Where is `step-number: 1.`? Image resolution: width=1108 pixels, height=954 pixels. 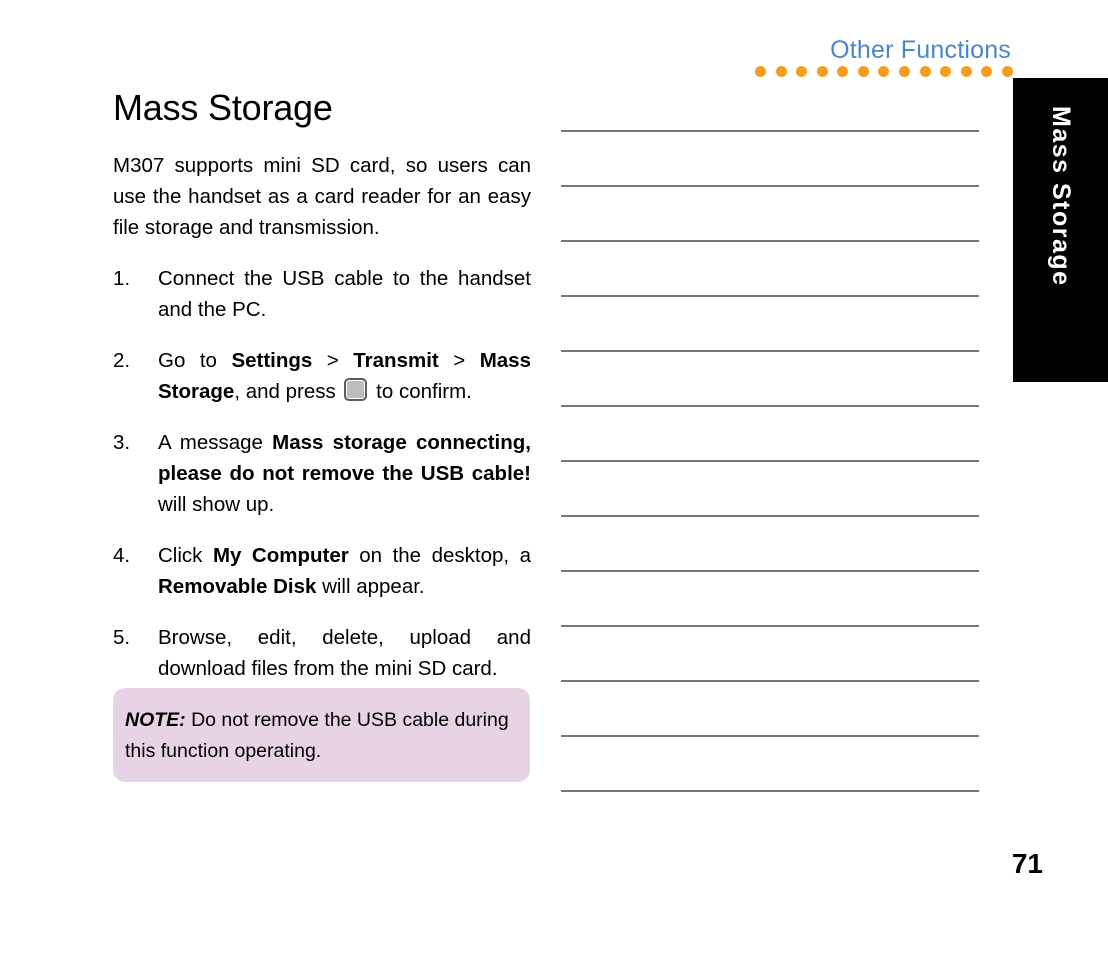
step-number: 1. is located at coordinates (122, 279).